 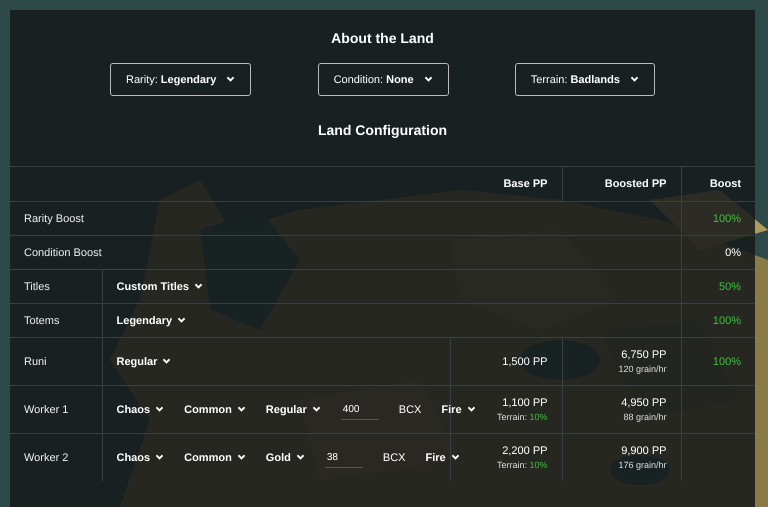 I want to click on row-label: Runi, so click(x=56, y=362).